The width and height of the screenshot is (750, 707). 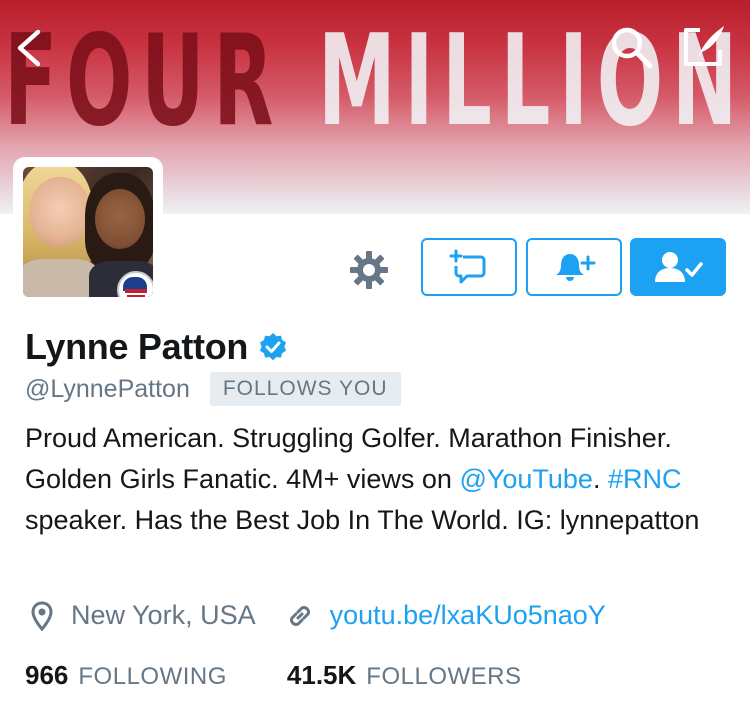 I want to click on followers-stat: 41.5K FOLLOWERS, so click(x=404, y=675).